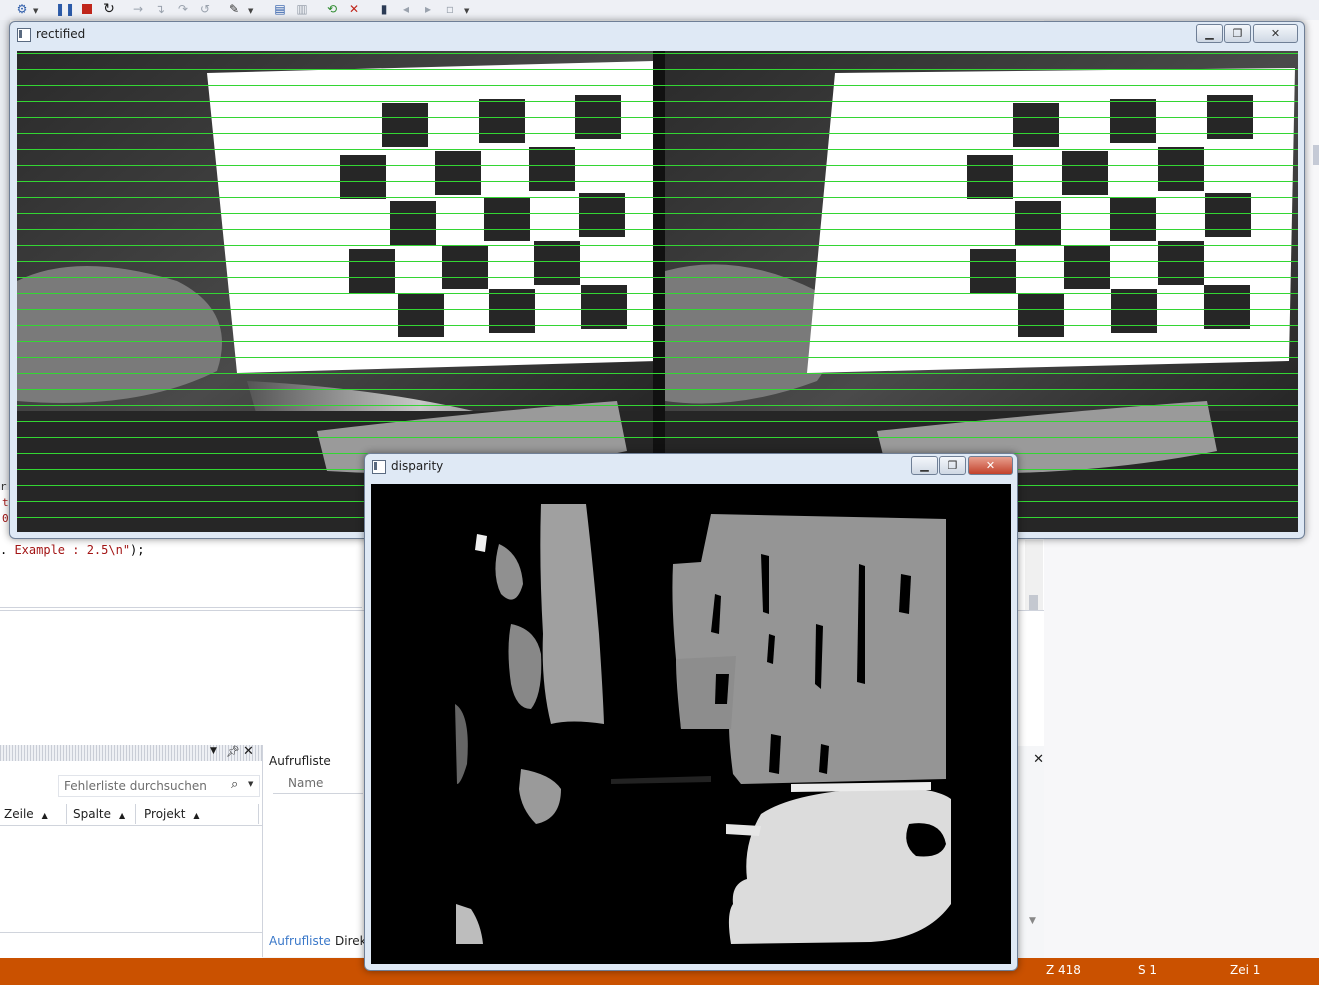  I want to click on error-search-input: Fehlerliste durchsuchen ⌕ ▼, so click(159, 786).